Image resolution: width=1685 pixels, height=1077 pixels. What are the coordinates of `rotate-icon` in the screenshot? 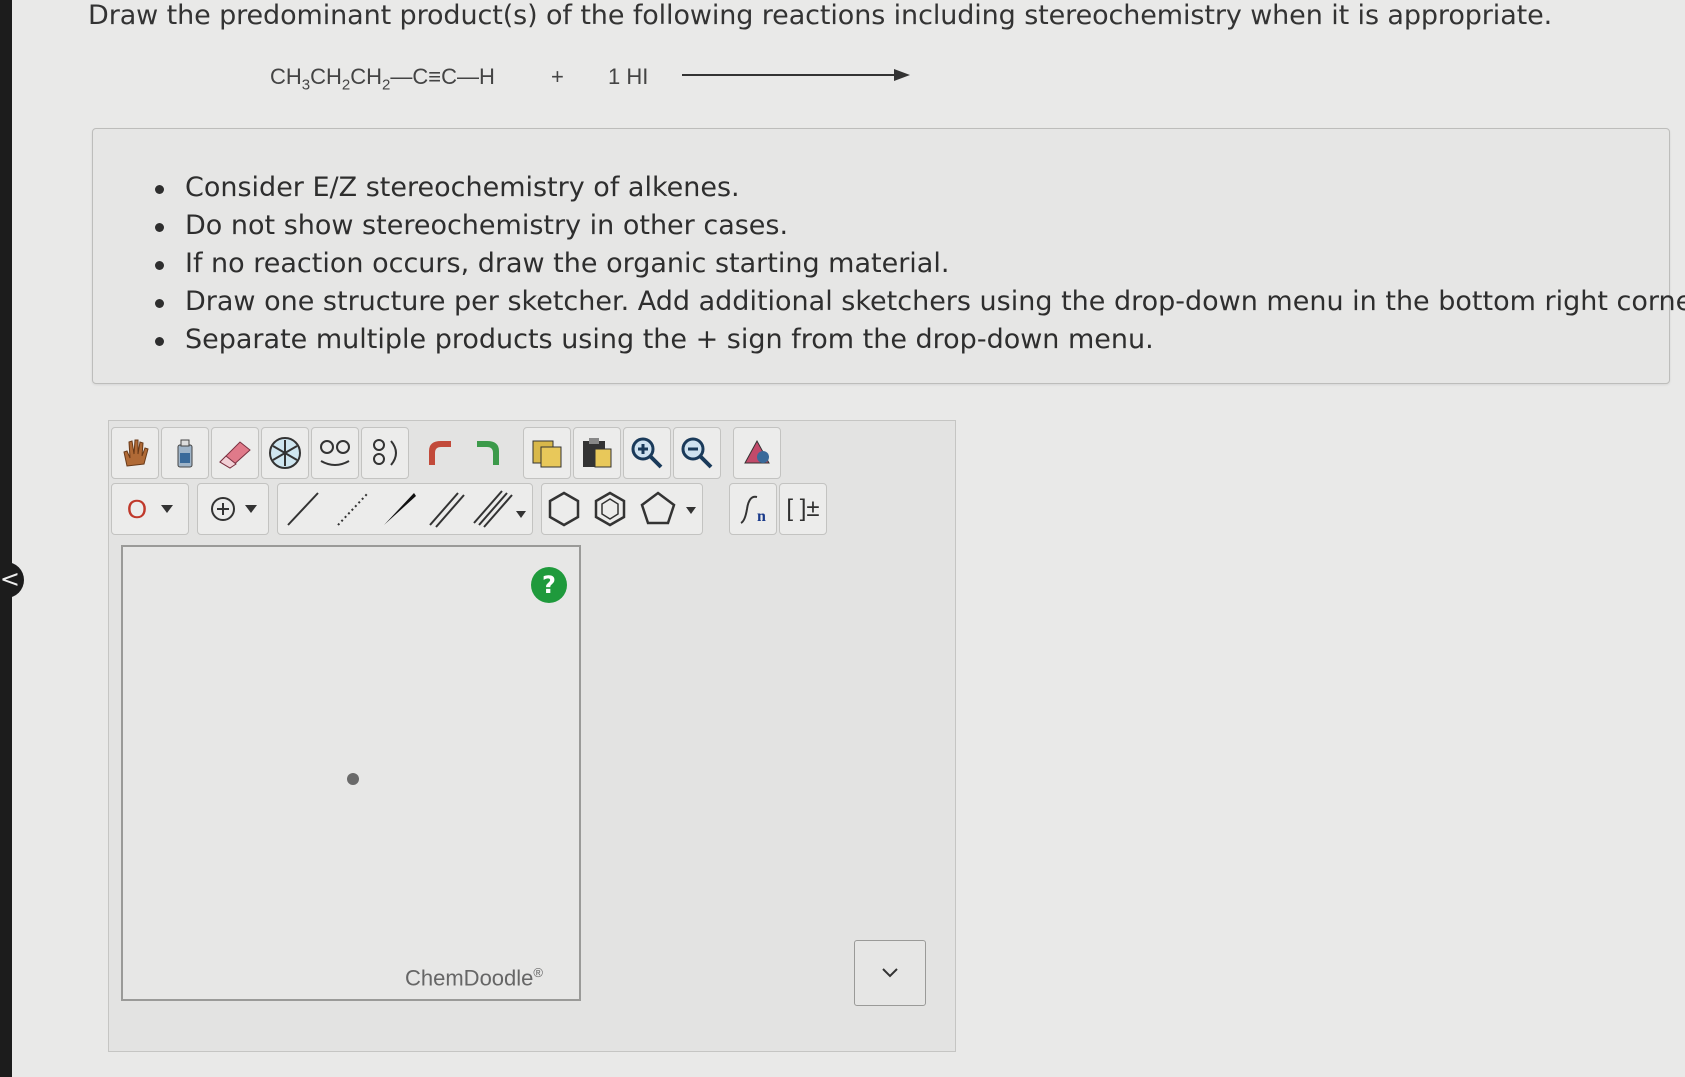 It's located at (385, 453).